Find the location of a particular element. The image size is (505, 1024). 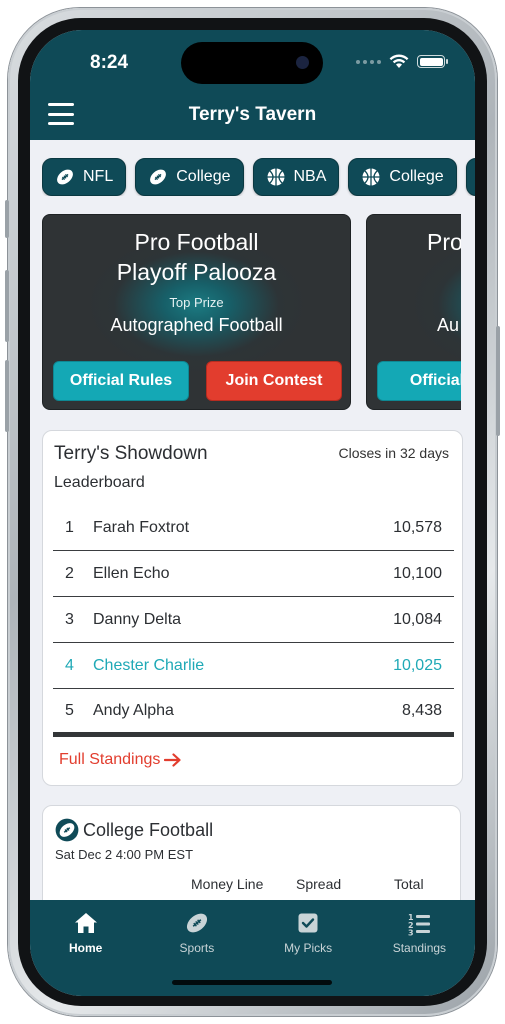

home-icon is located at coordinates (85, 923).